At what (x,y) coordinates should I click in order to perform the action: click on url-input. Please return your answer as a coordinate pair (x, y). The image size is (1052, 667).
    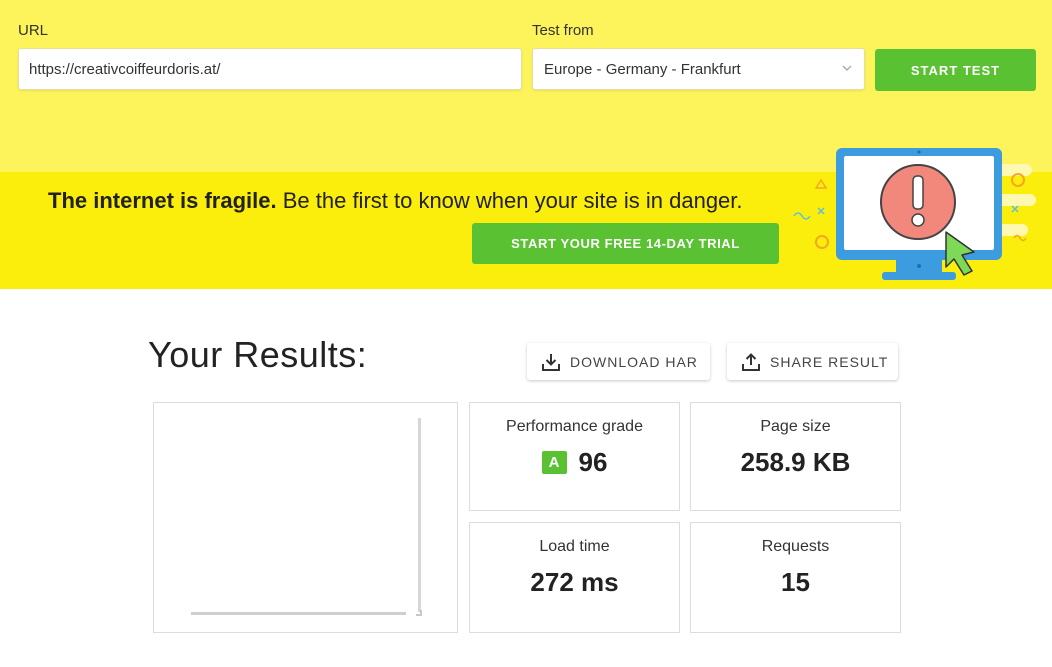
    Looking at the image, I should click on (270, 69).